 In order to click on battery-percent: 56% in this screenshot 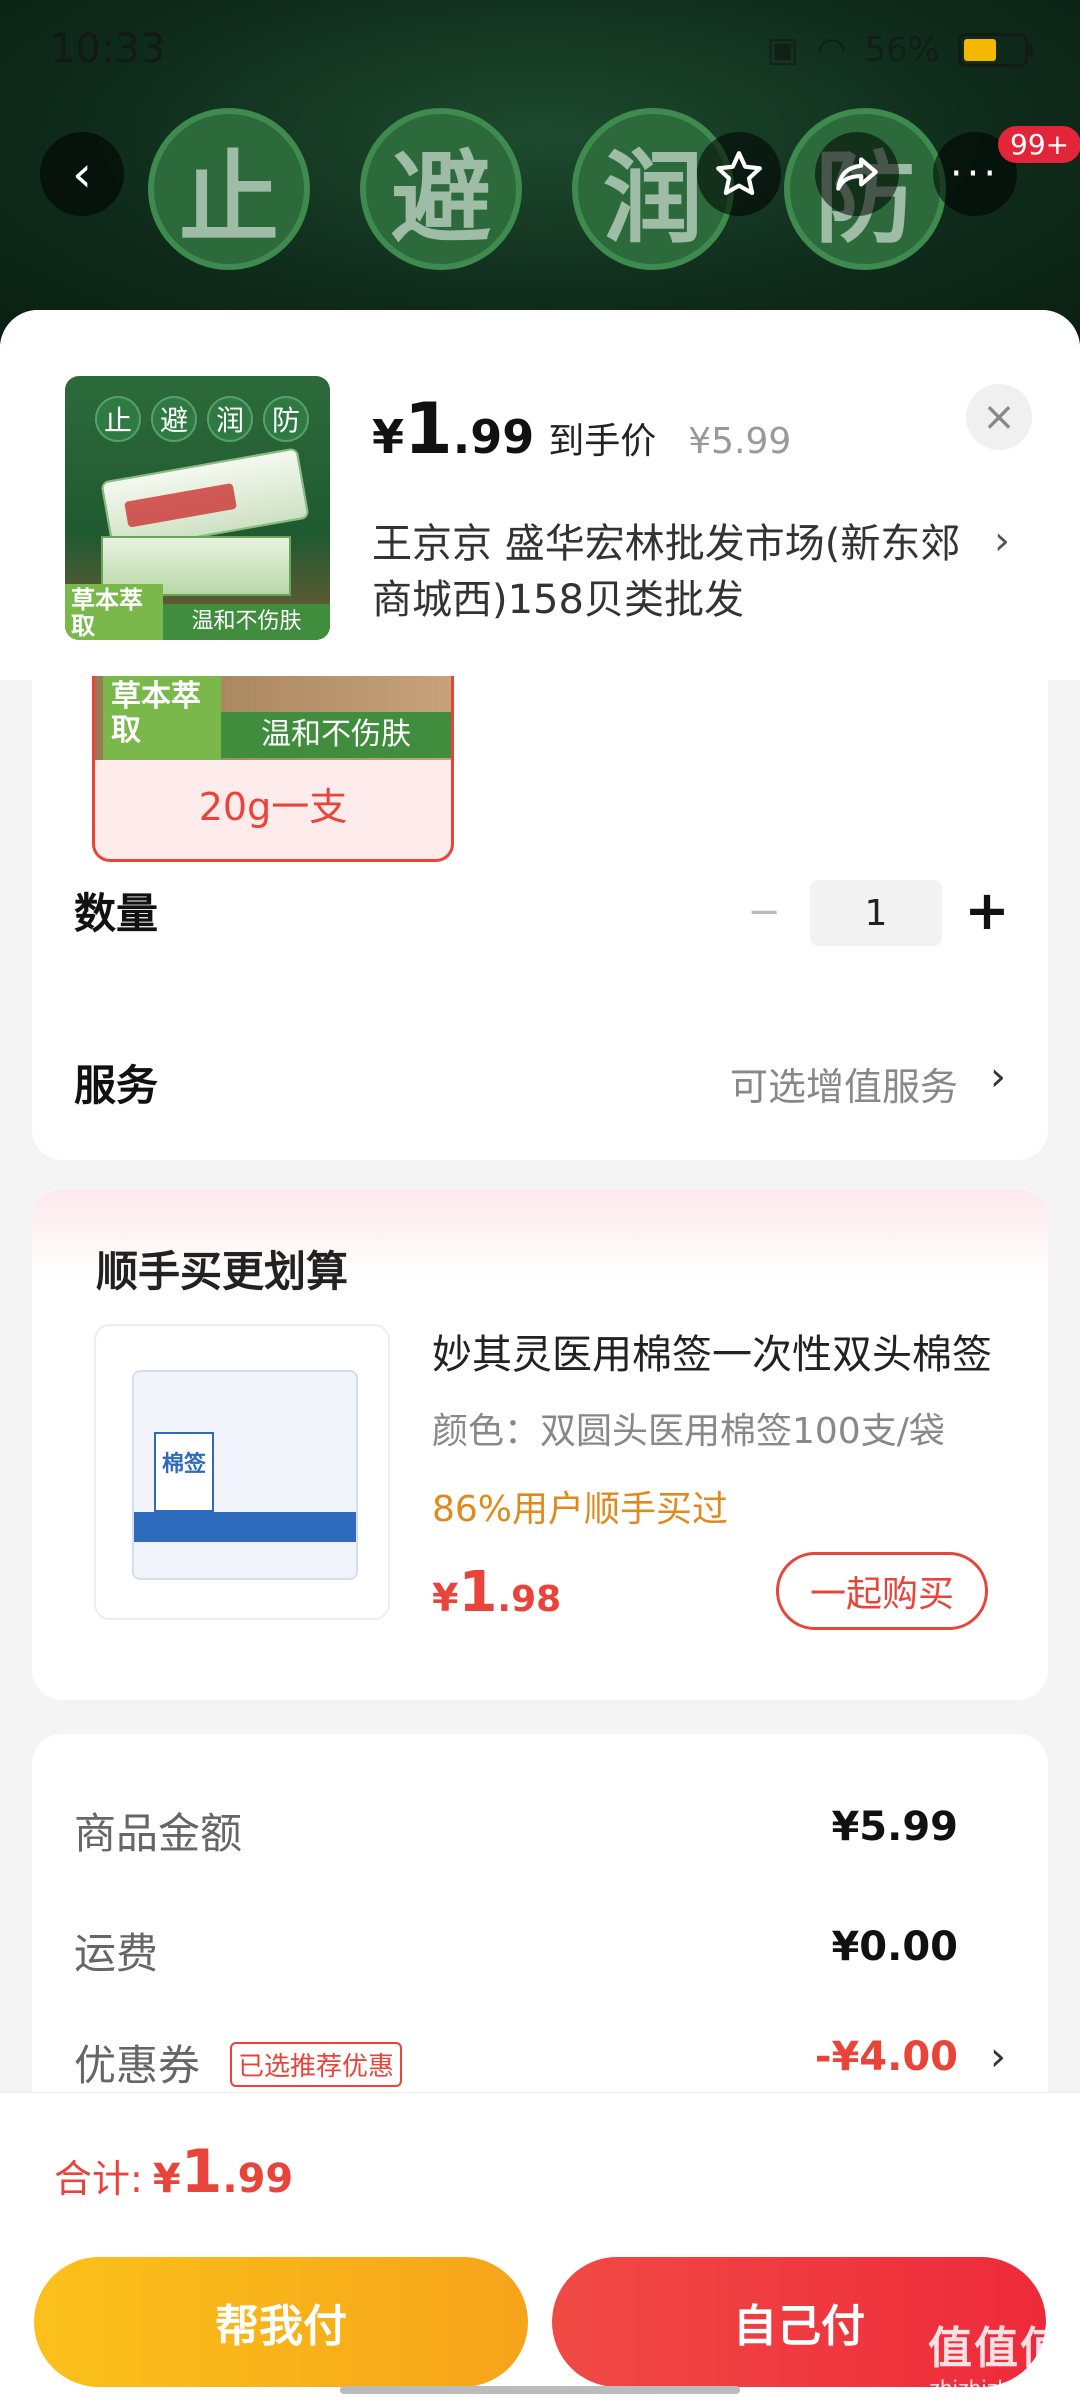, I will do `click(902, 50)`.